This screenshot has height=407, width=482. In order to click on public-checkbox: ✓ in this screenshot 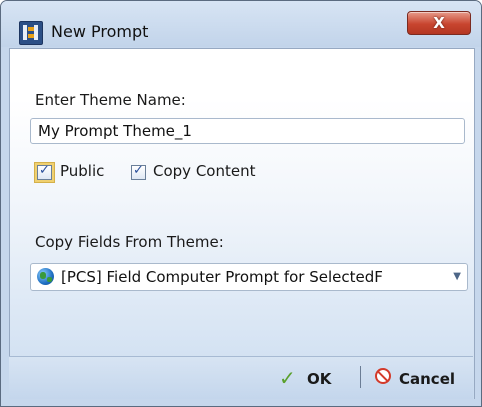, I will do `click(44, 171)`.